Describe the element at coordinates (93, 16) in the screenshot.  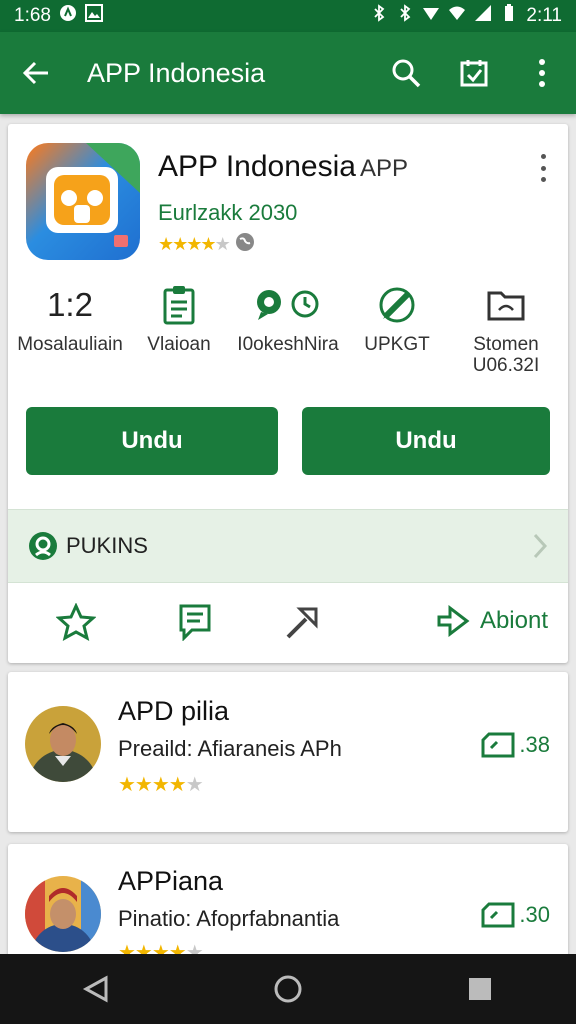
I see `image-icon` at that location.